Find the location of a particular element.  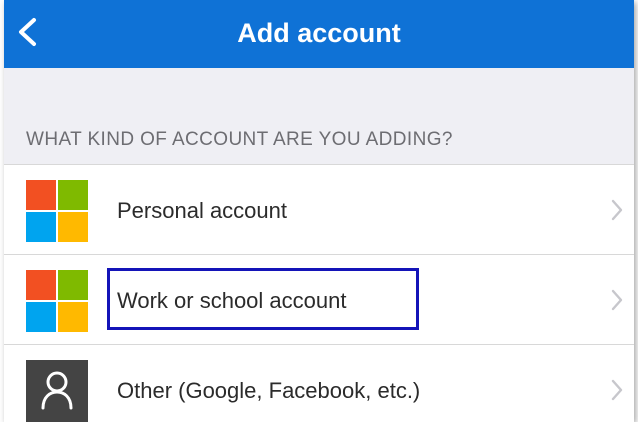

page-title: Add account is located at coordinates (319, 33).